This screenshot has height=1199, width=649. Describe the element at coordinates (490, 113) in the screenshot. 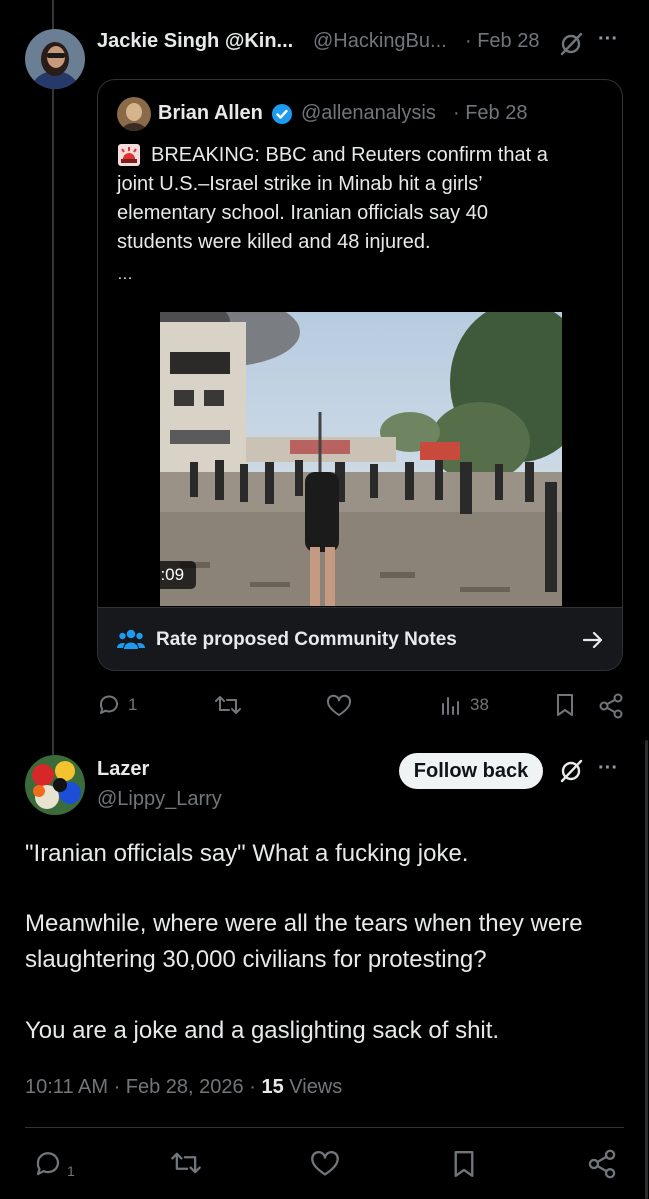

I see `quoted-date: · Feb 28` at that location.